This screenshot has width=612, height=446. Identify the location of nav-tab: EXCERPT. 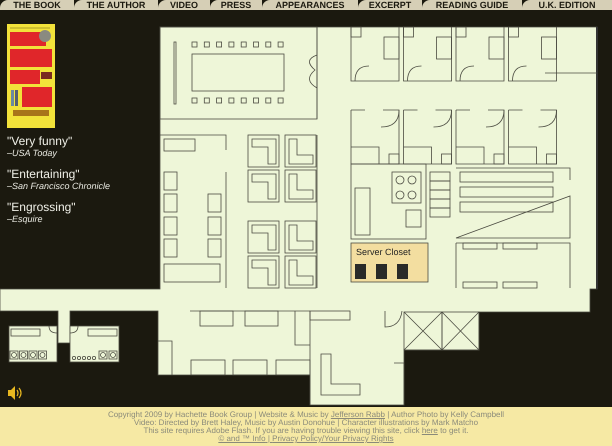
(390, 5).